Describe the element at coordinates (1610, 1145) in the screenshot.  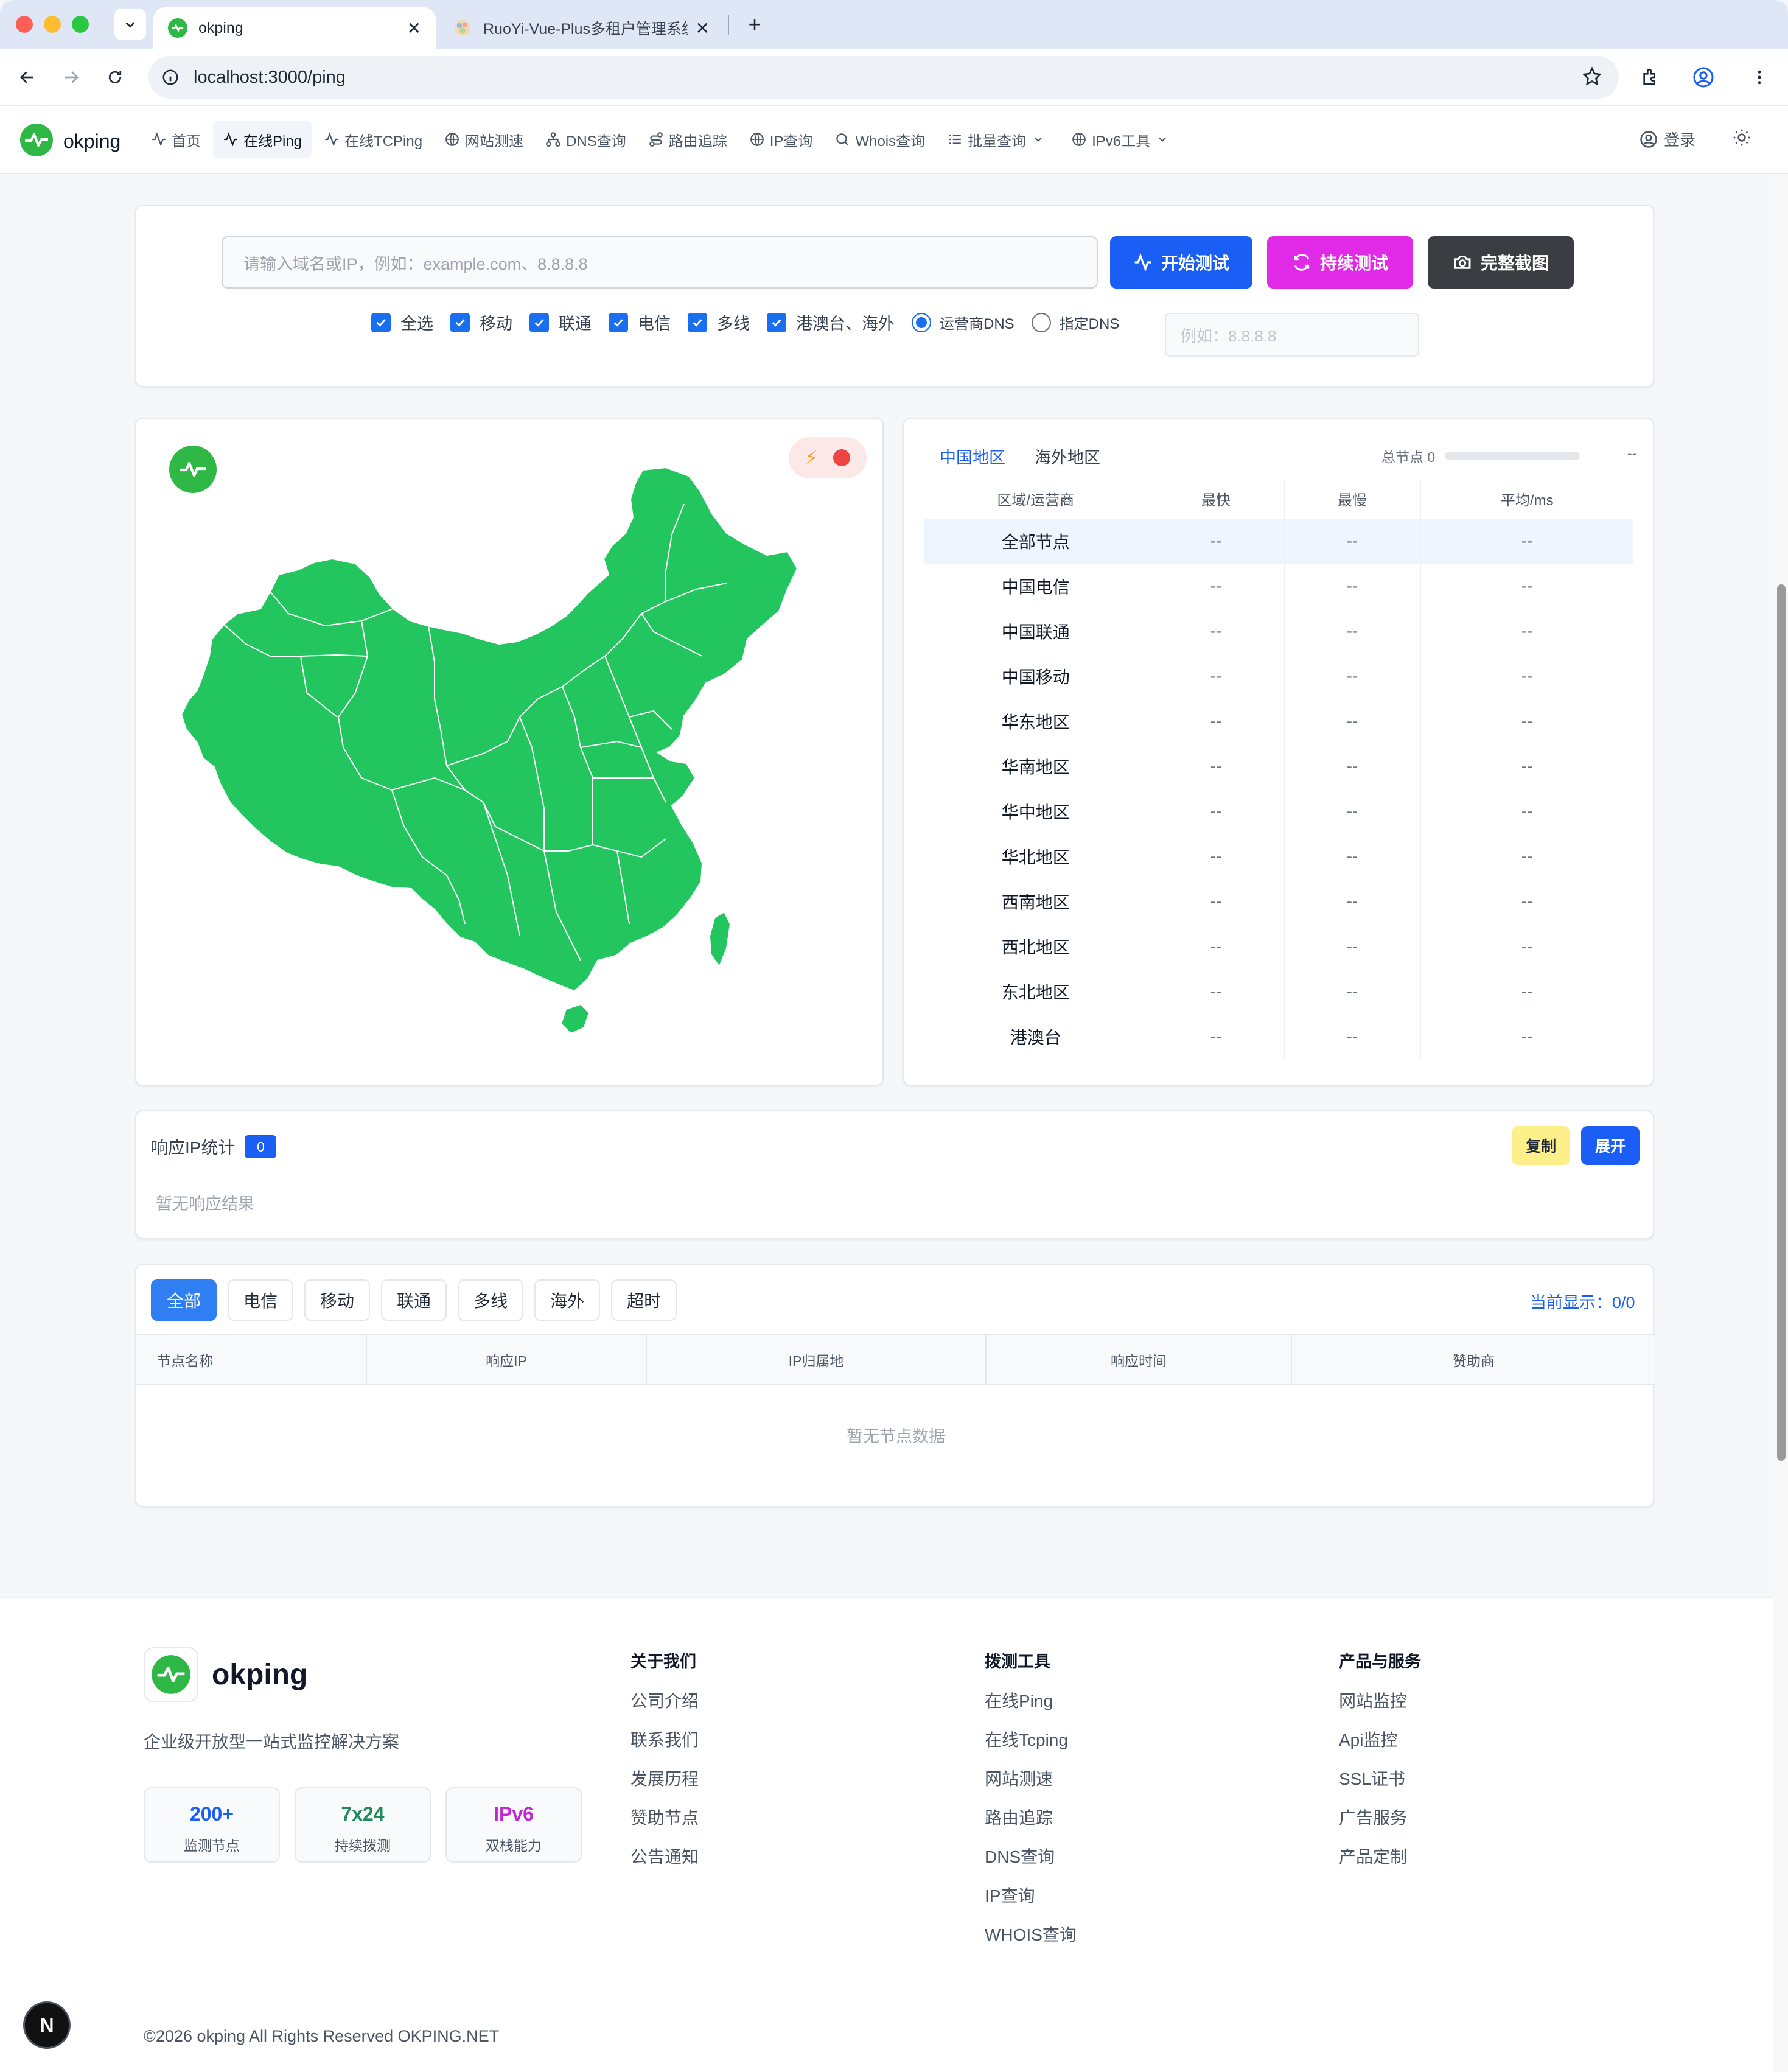
I see `expand-button: 展开` at that location.